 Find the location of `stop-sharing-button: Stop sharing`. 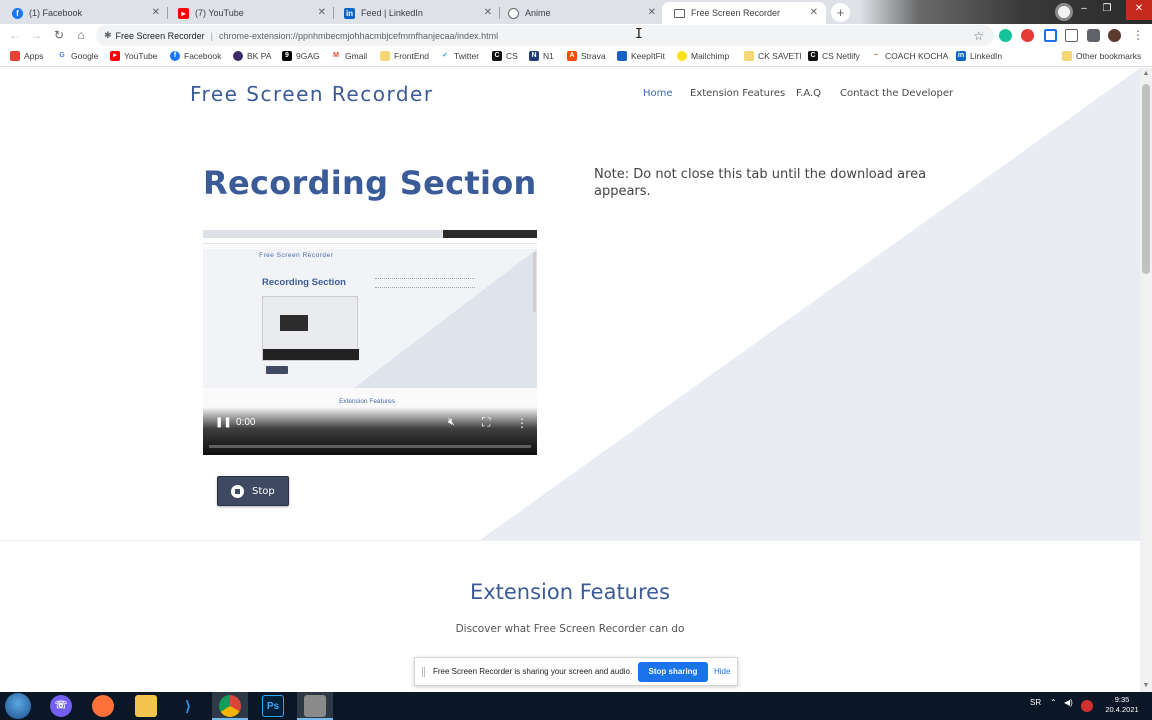

stop-sharing-button: Stop sharing is located at coordinates (673, 672).